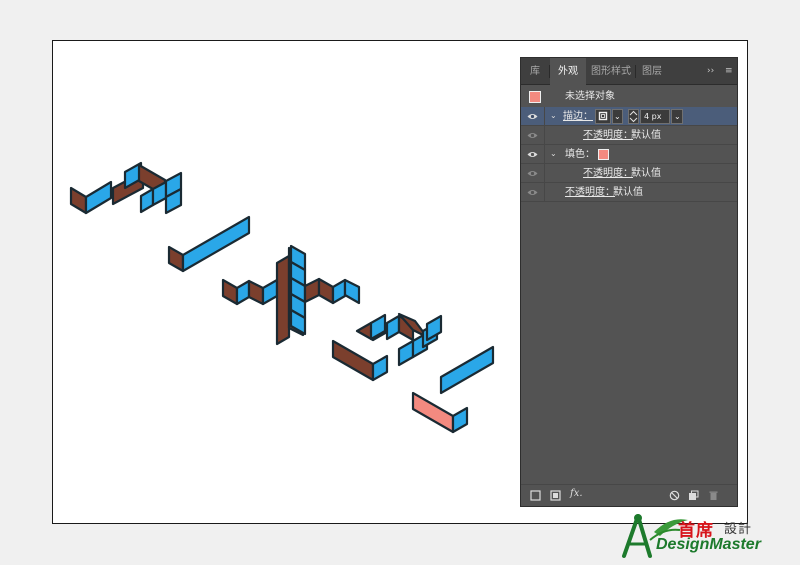 This screenshot has height=565, width=800. I want to click on selection-row: 未选择对象, so click(629, 97).